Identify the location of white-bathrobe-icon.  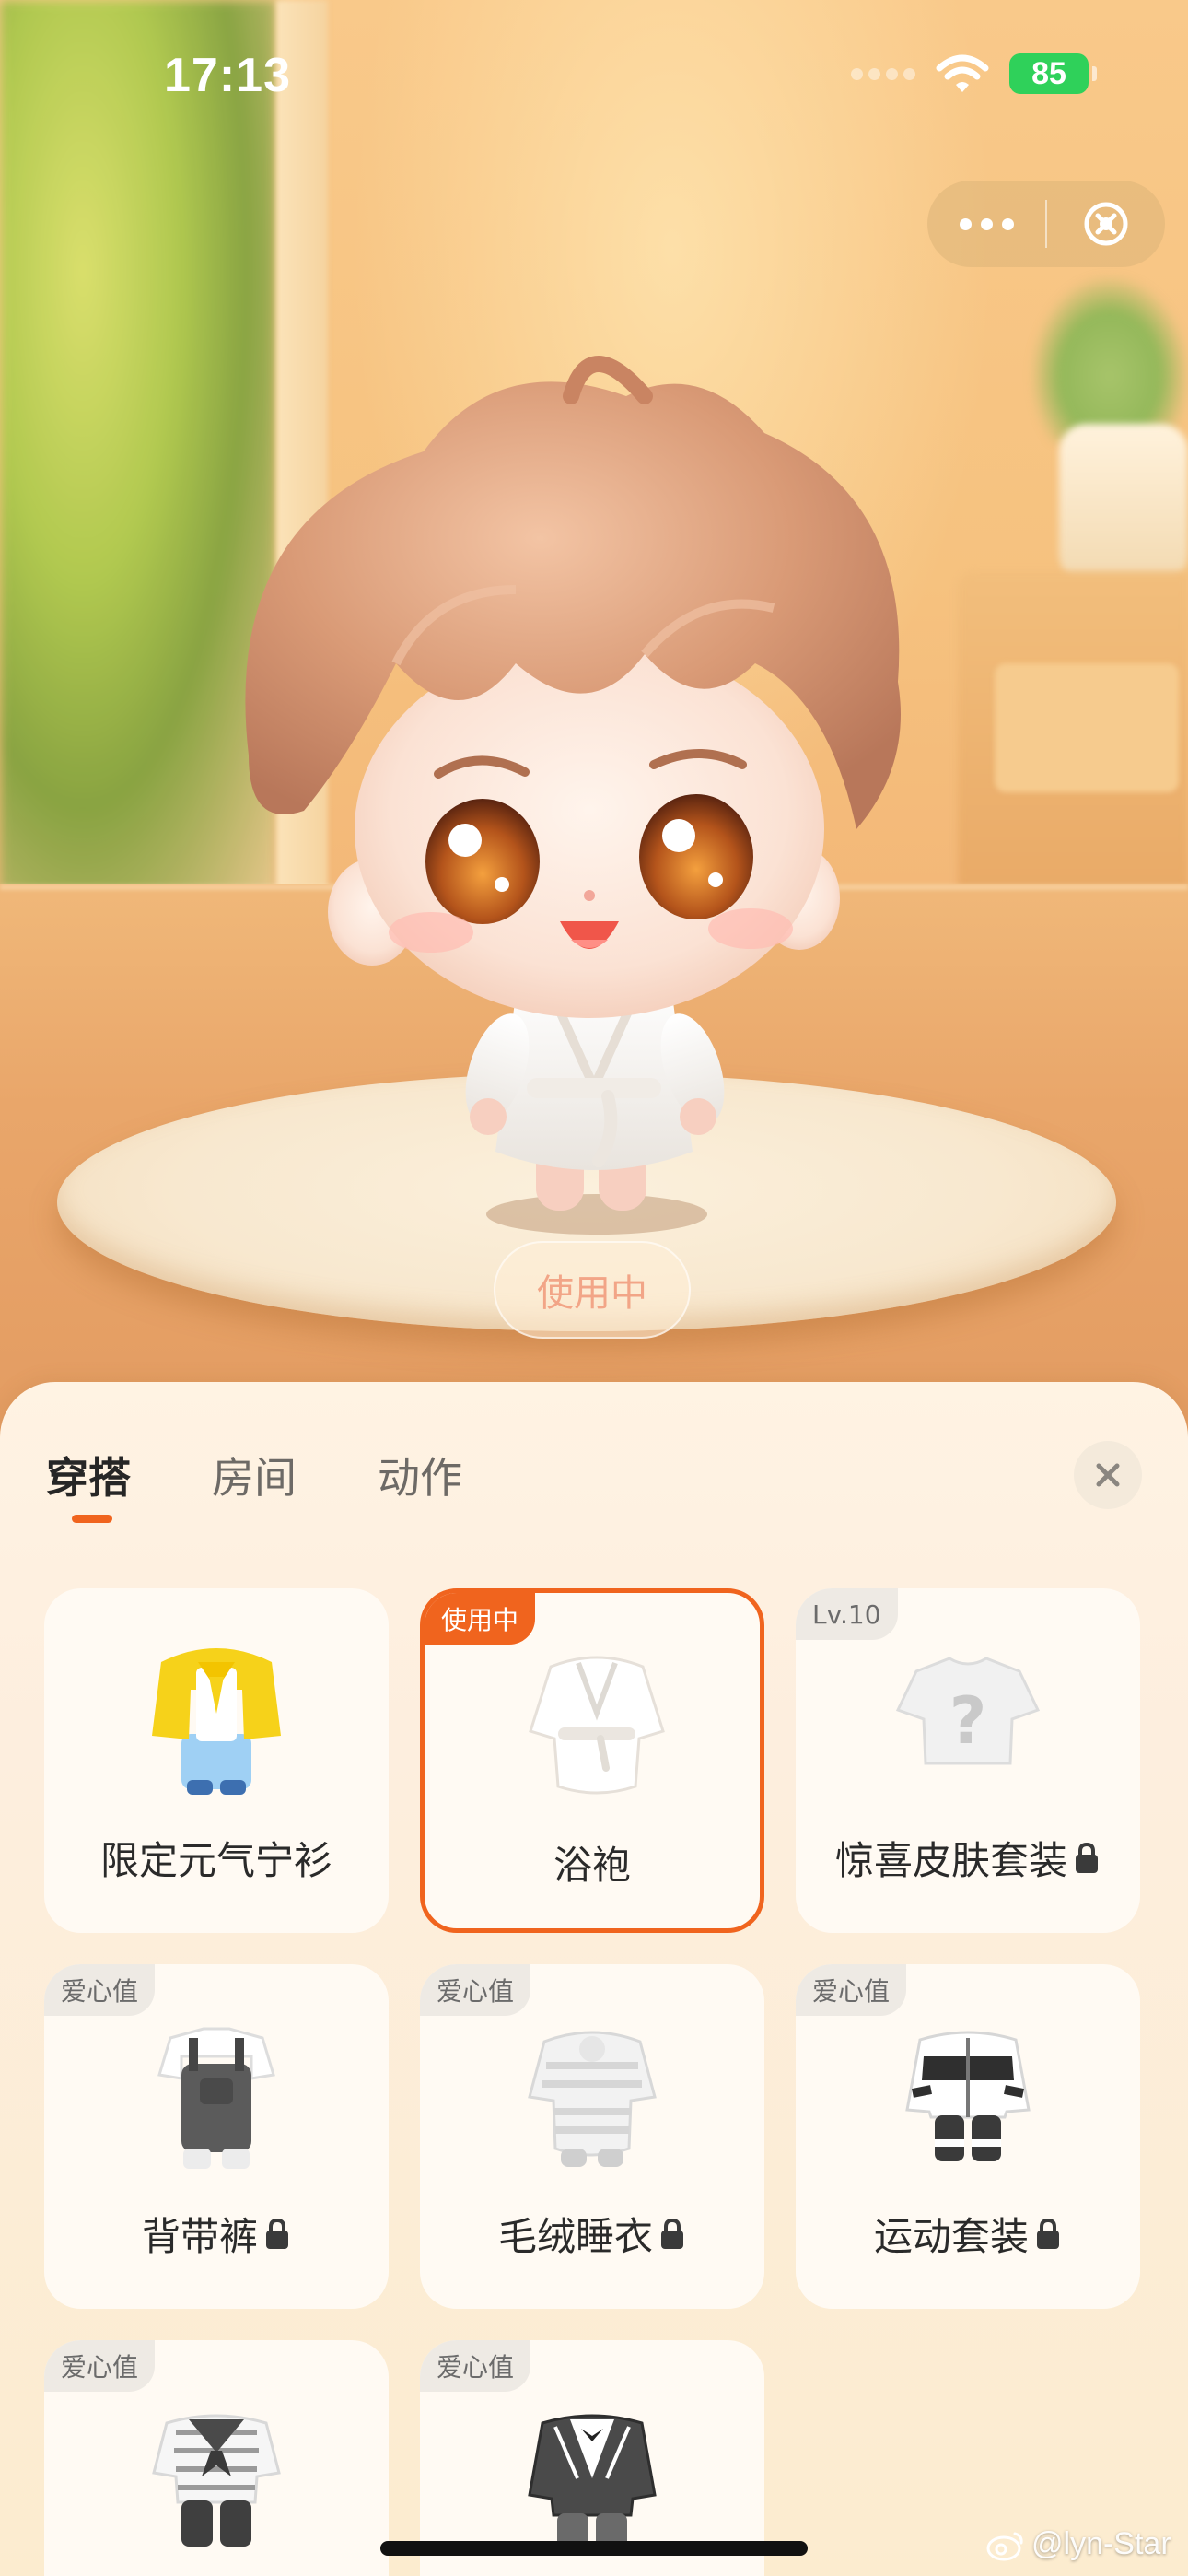
(597, 1725).